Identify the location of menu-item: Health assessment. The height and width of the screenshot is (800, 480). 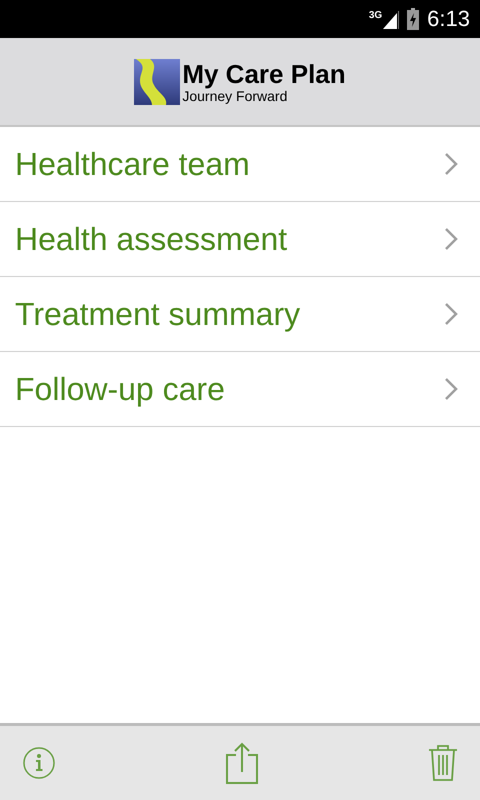
(240, 239).